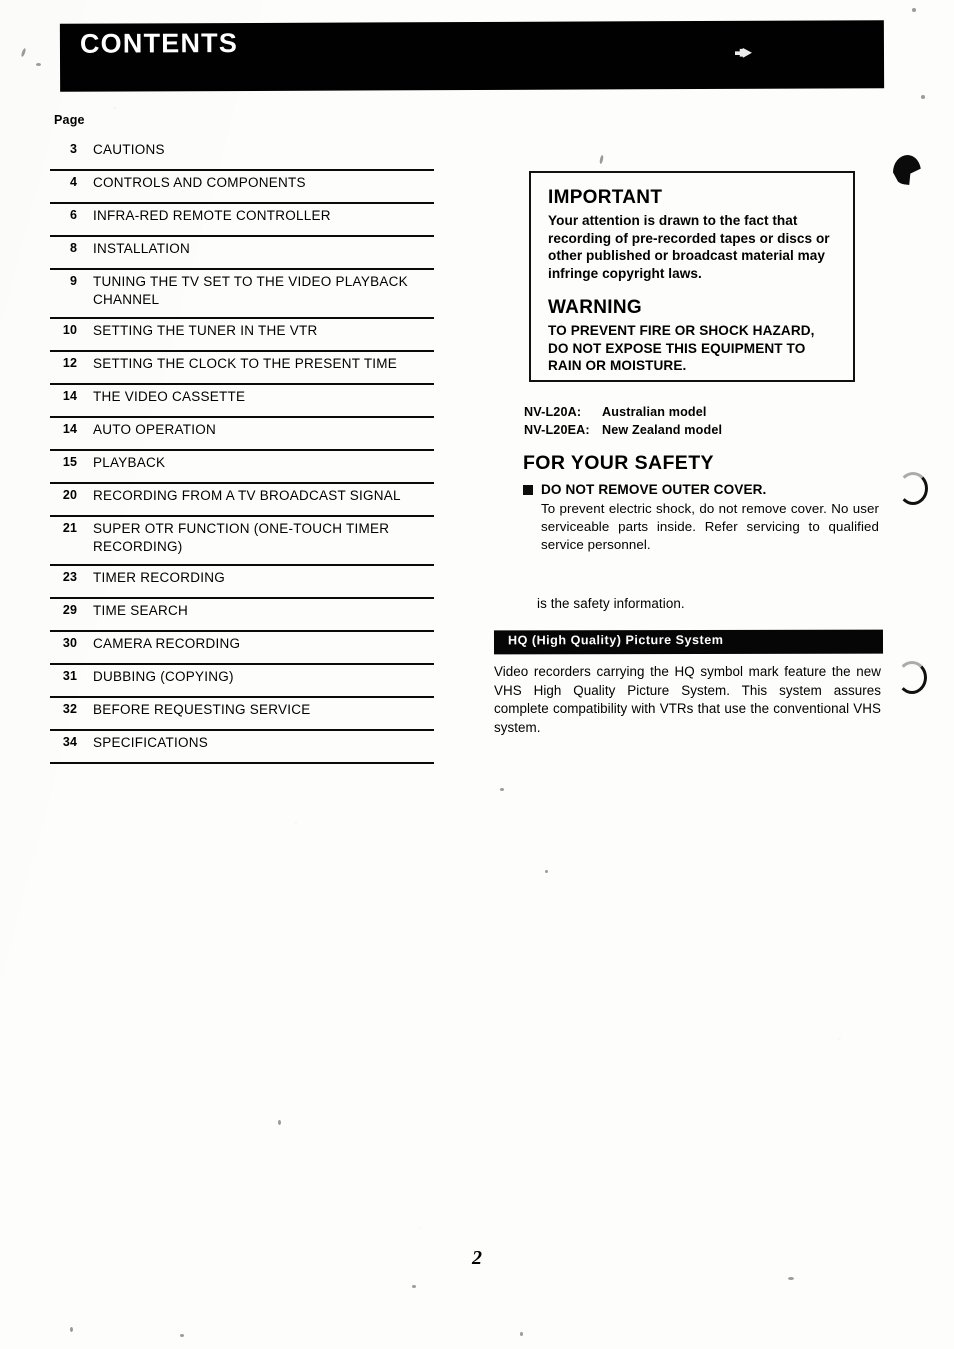 The width and height of the screenshot is (954, 1349). I want to click on warning-heading: WARNING, so click(595, 307).